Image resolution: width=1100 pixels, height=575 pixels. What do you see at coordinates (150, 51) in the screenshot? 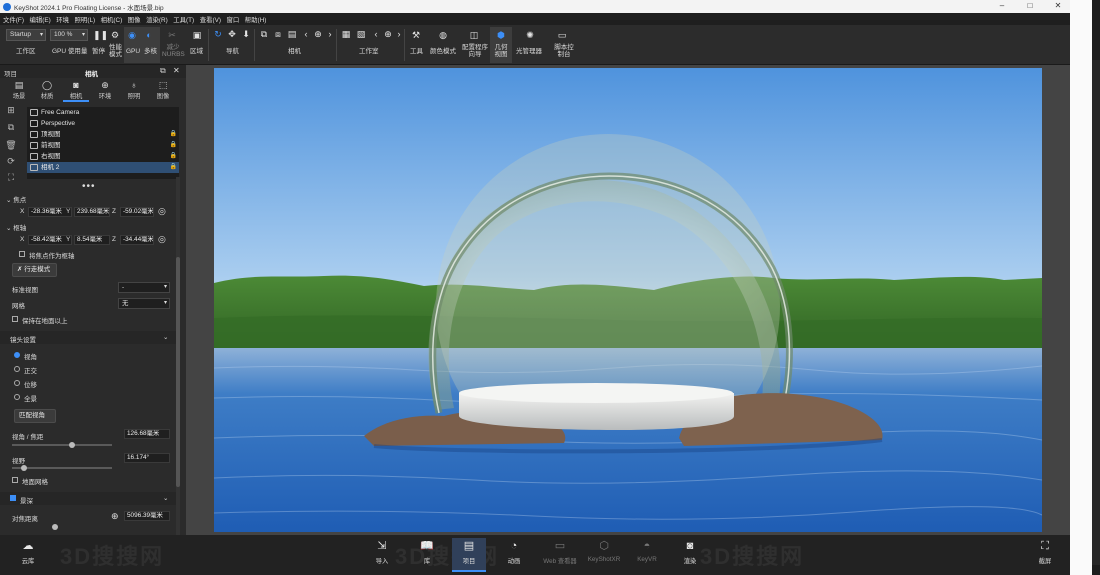
I see `multicore-button: 多核` at bounding box center [150, 51].